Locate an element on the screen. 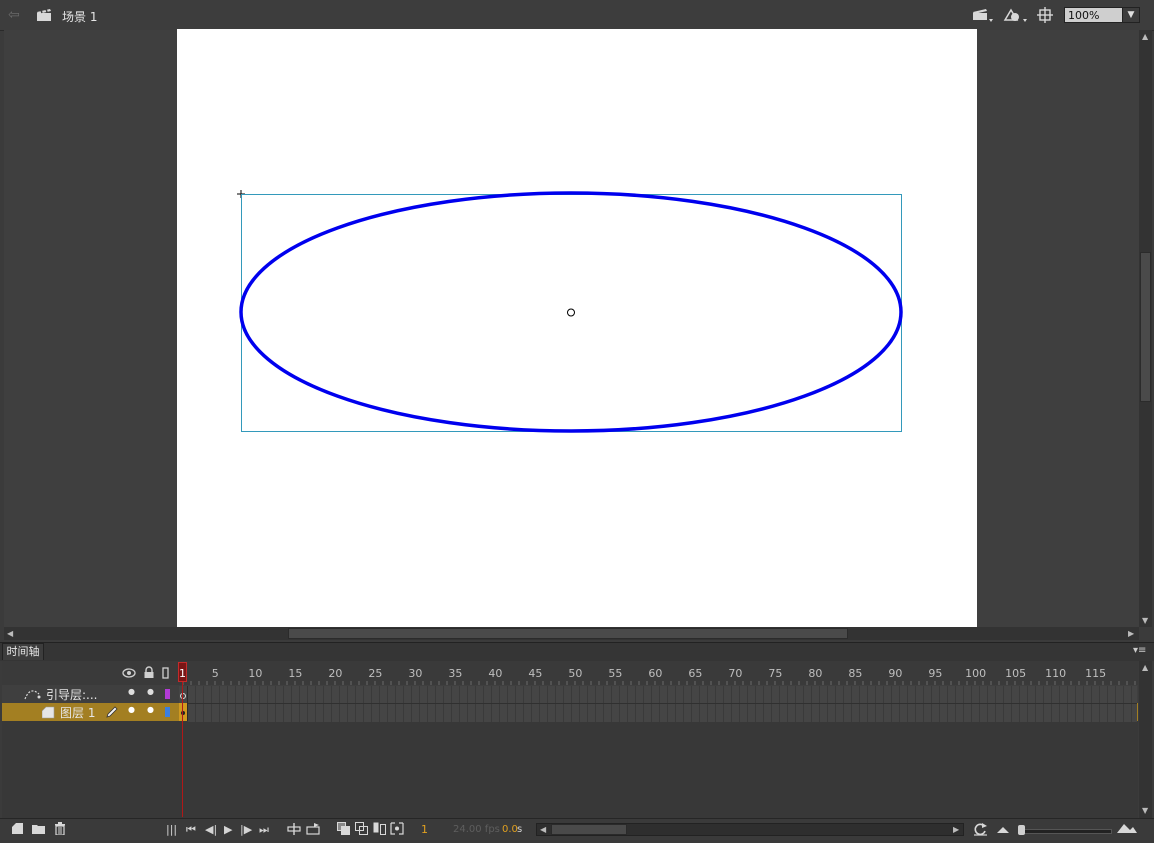  edit-multiple-frames-icon is located at coordinates (380, 828).